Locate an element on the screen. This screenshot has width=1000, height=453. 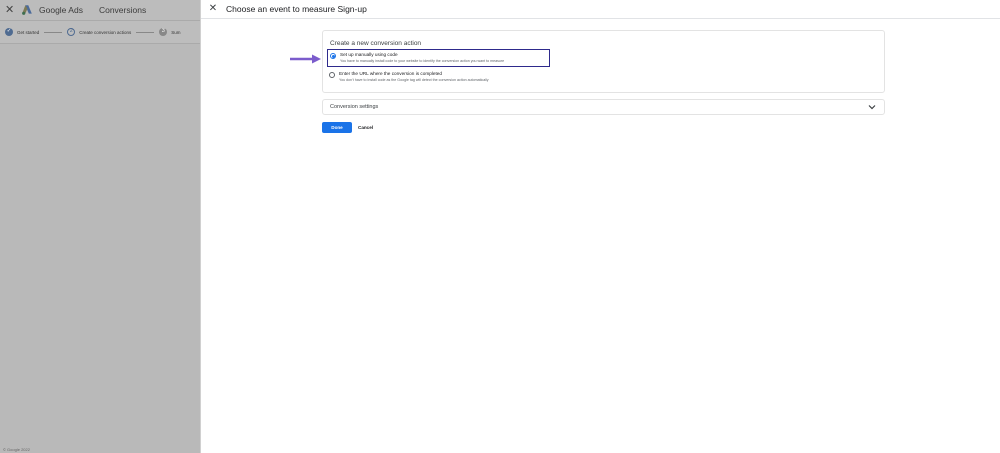
step-label: Sum is located at coordinates (176, 32).